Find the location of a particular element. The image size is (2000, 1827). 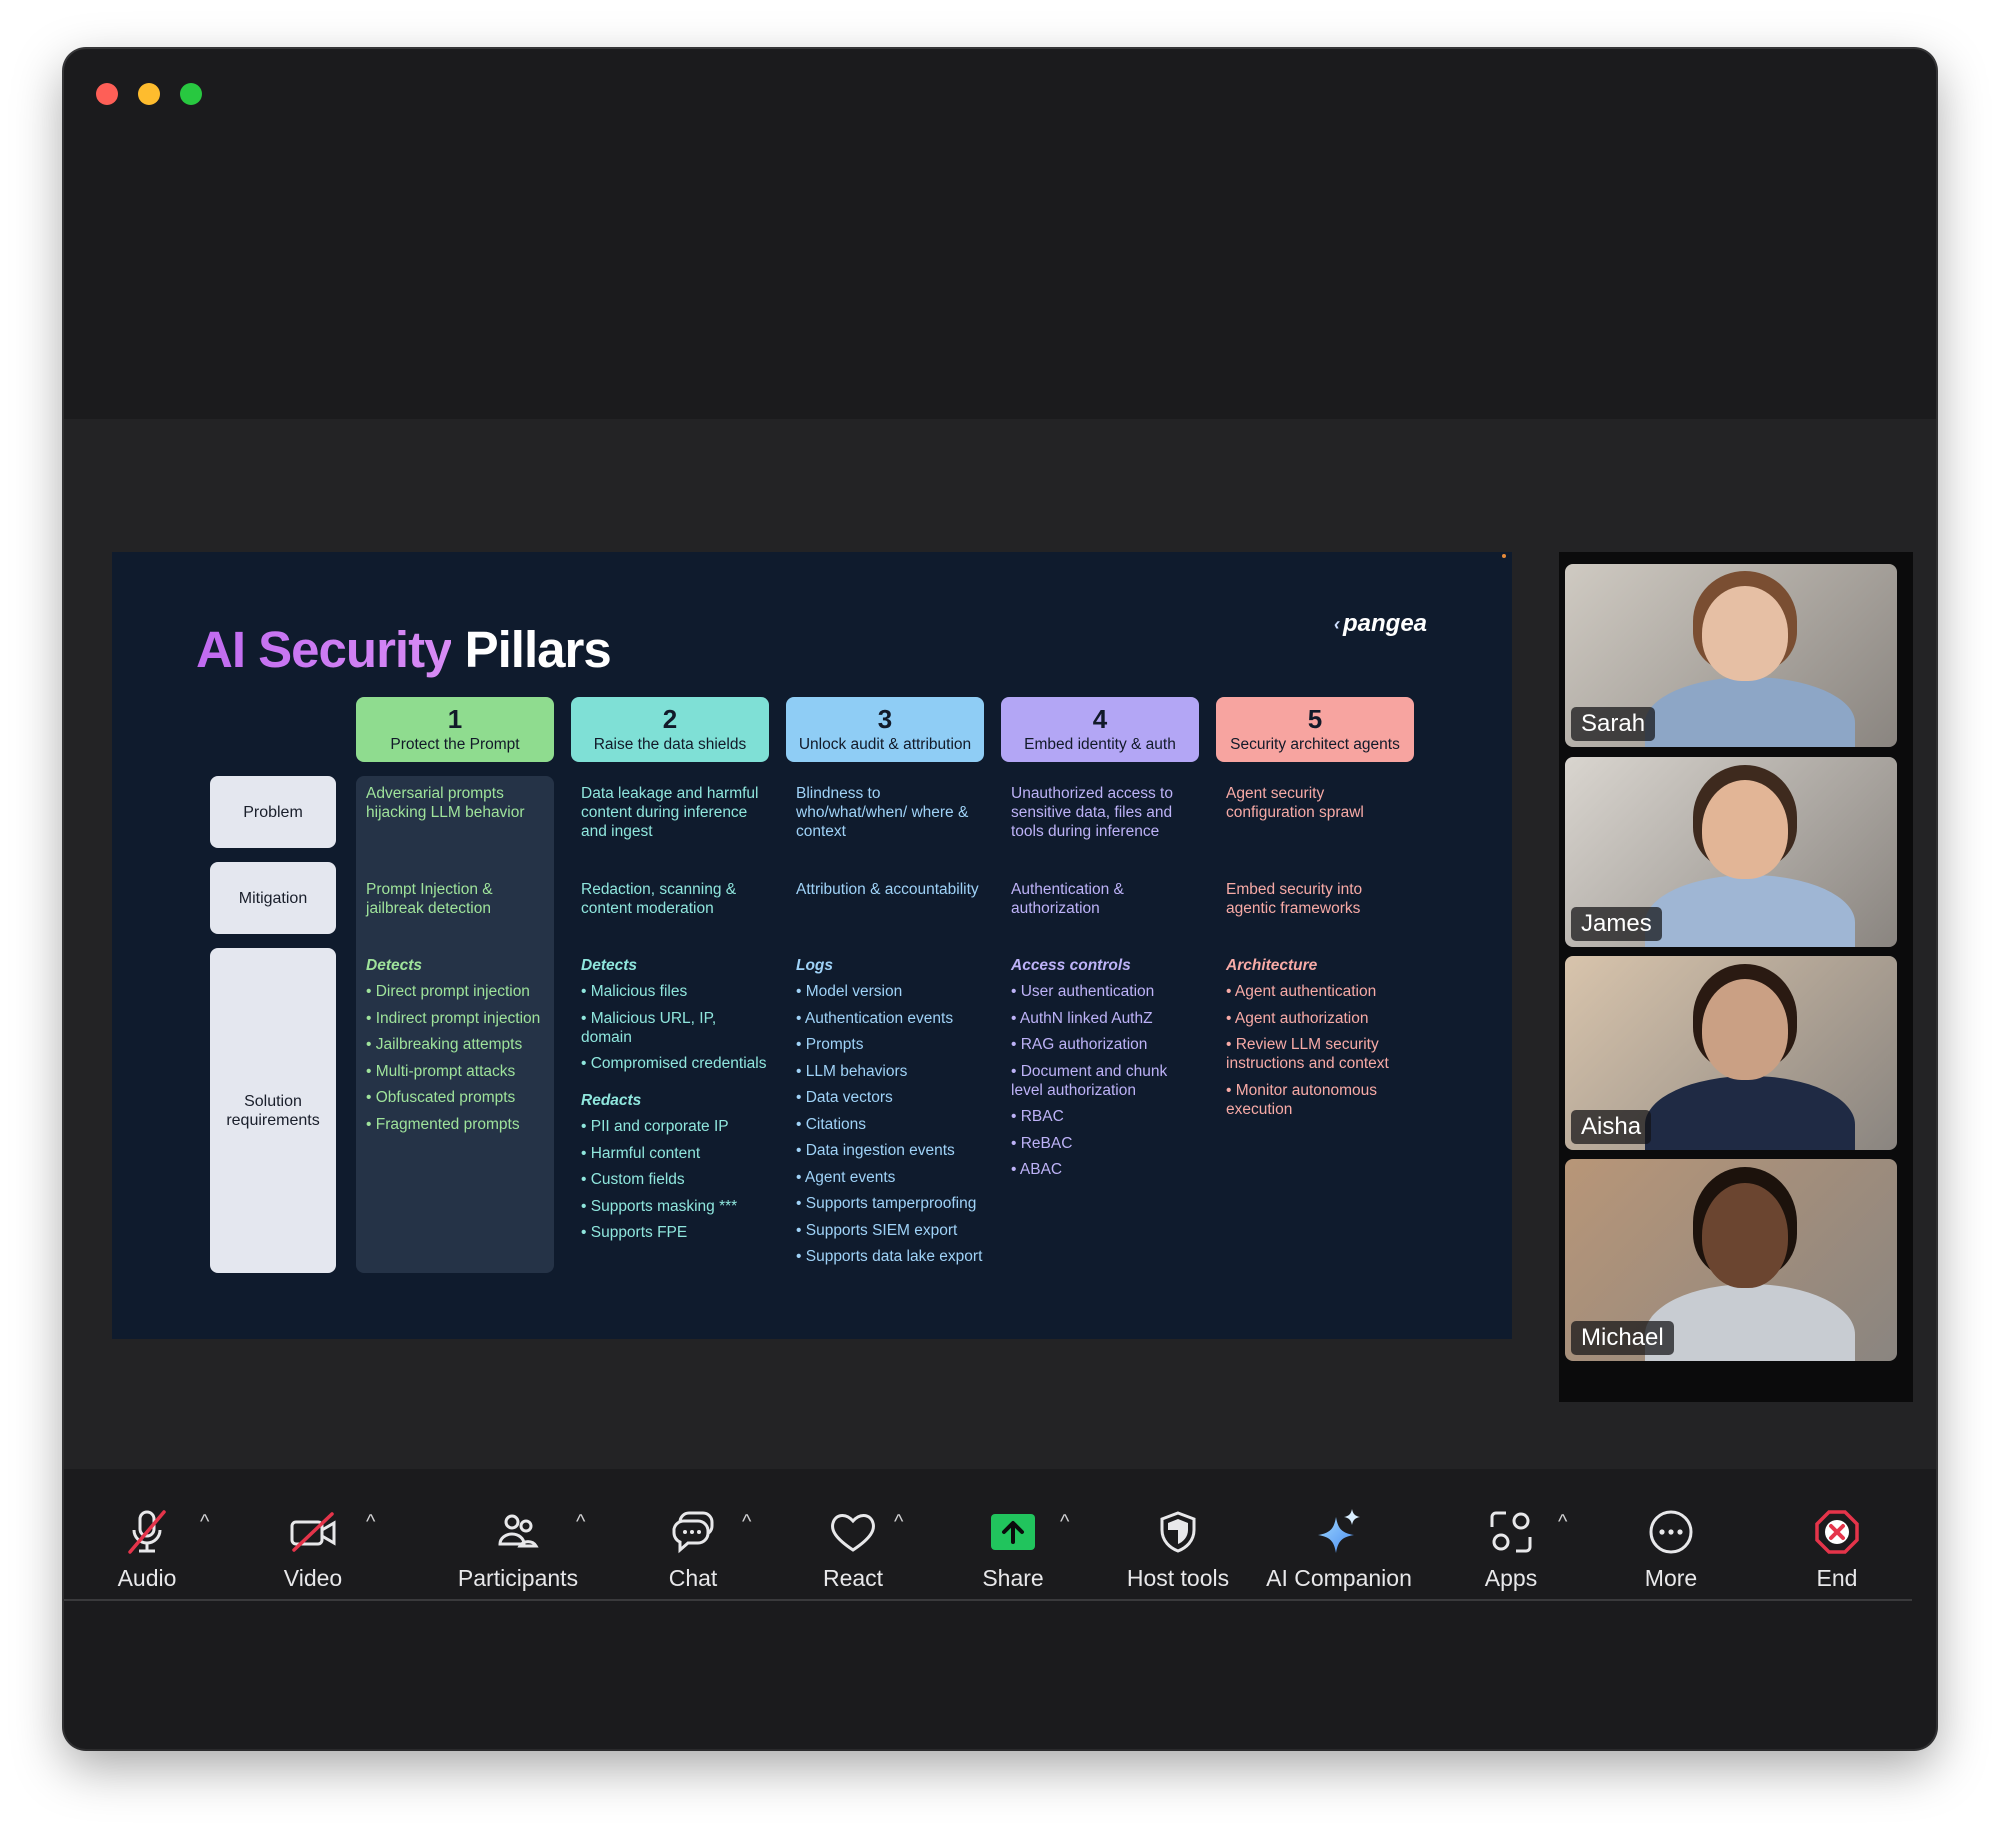

pillar-header-3: 3 Unlock audit & attribution is located at coordinates (885, 729).